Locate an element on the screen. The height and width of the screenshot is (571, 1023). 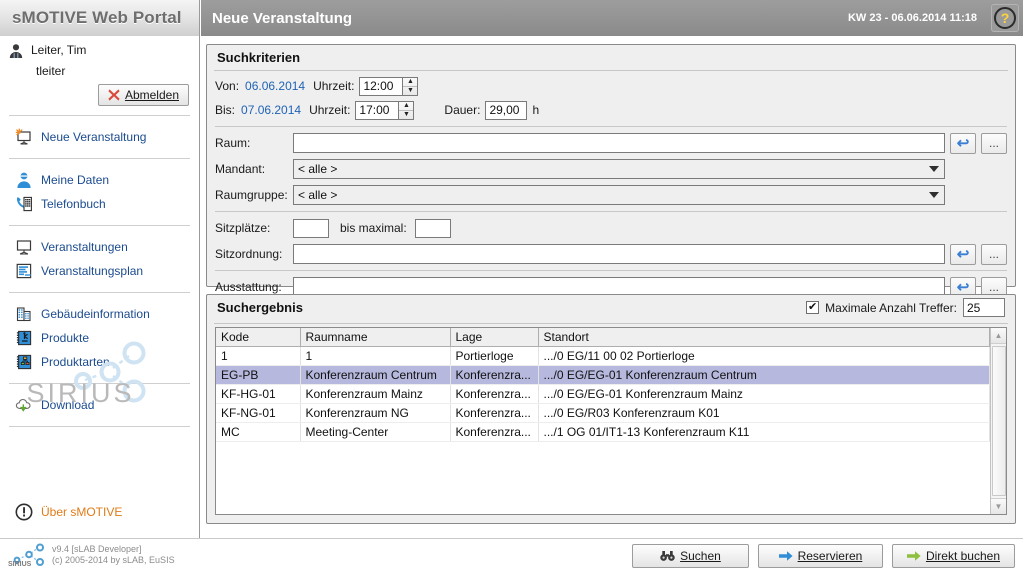
max-hits-checkbox: ✔ is located at coordinates (813, 307).